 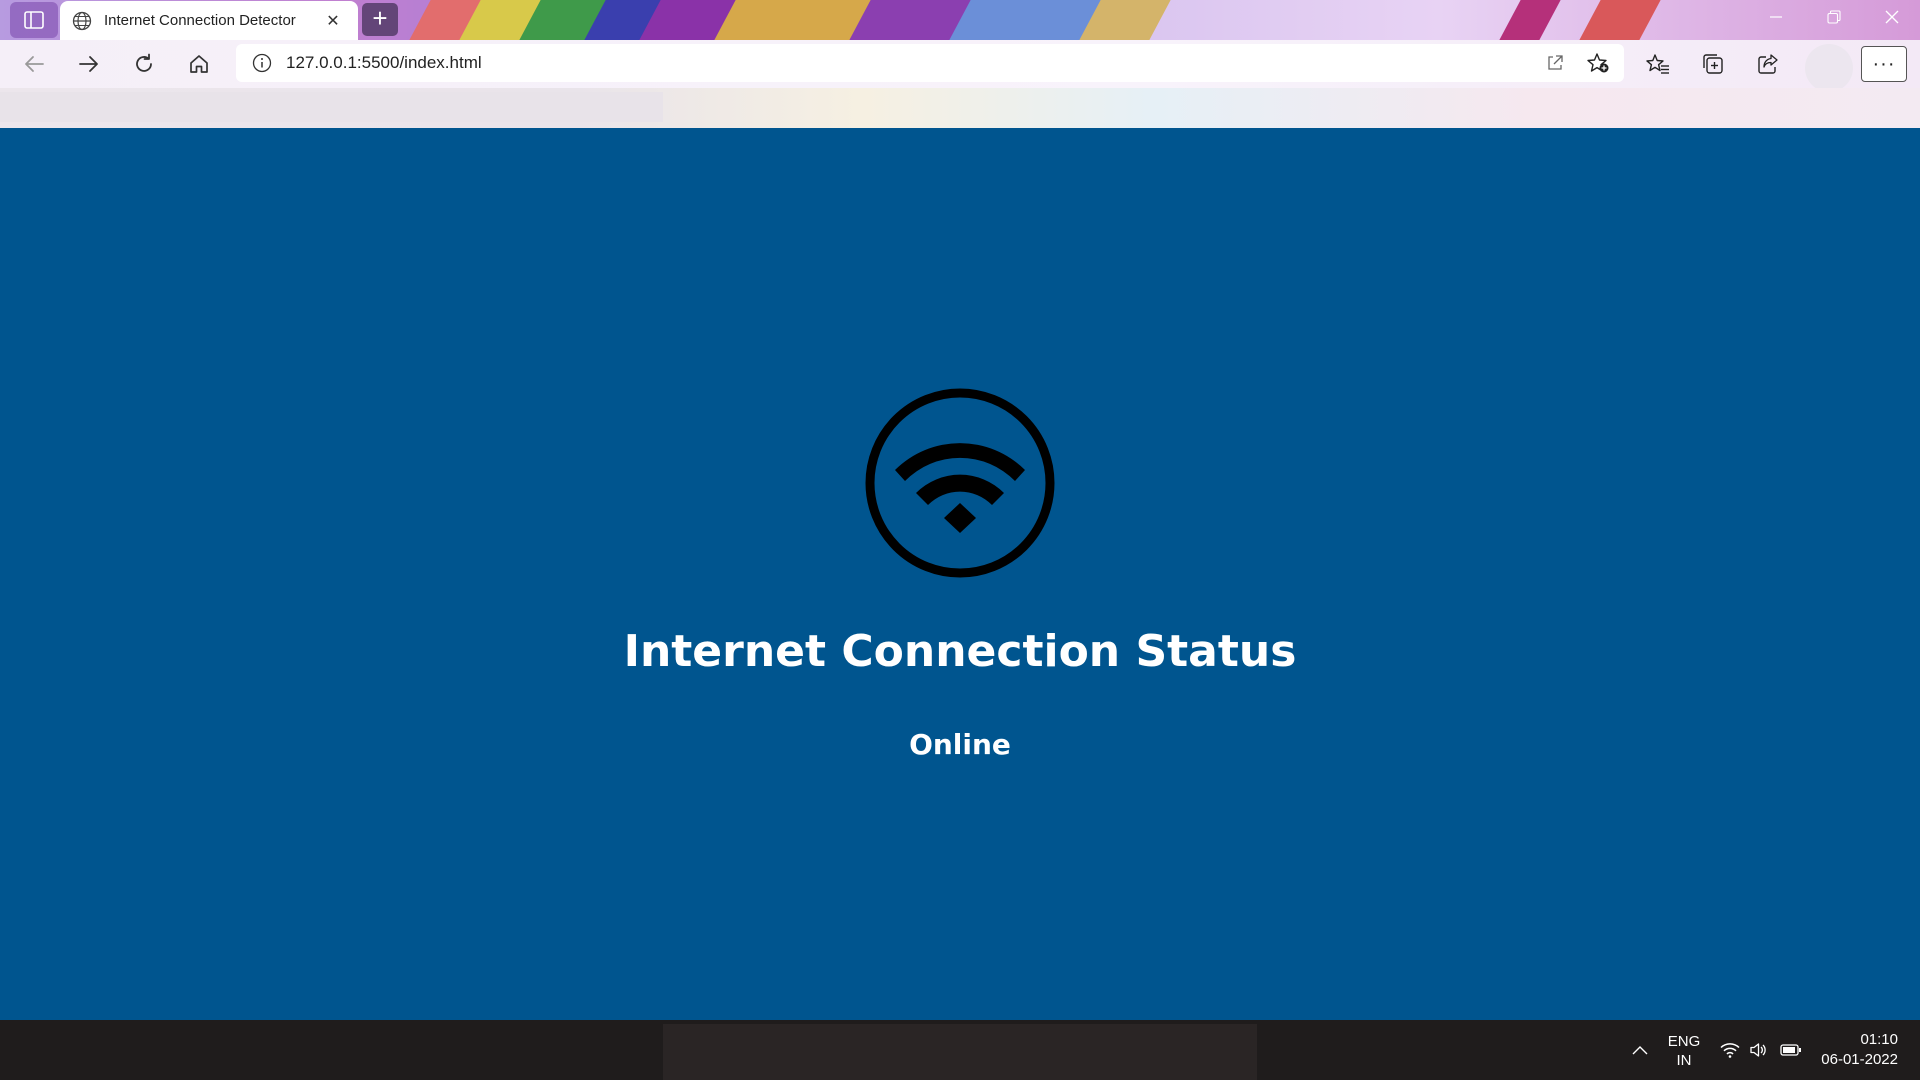 I want to click on share-icon, so click(x=1768, y=64).